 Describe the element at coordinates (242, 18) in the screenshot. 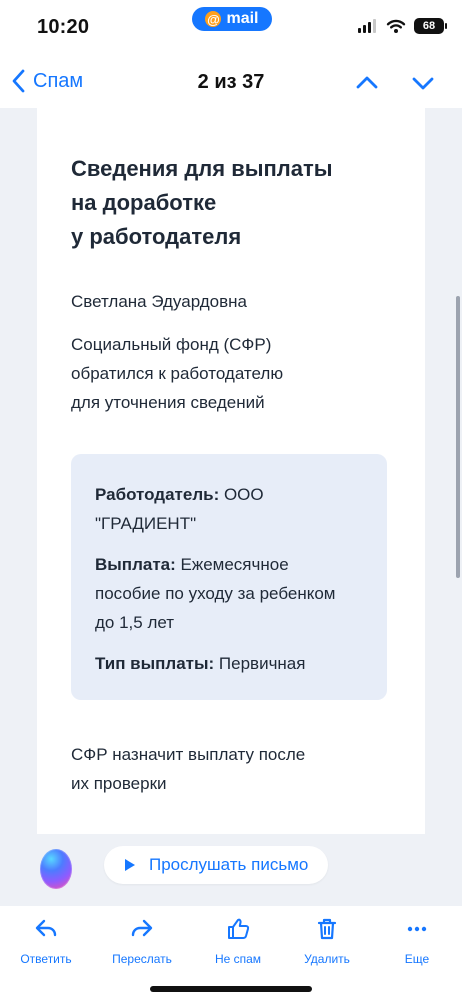

I see `mail-app-label: mail` at that location.